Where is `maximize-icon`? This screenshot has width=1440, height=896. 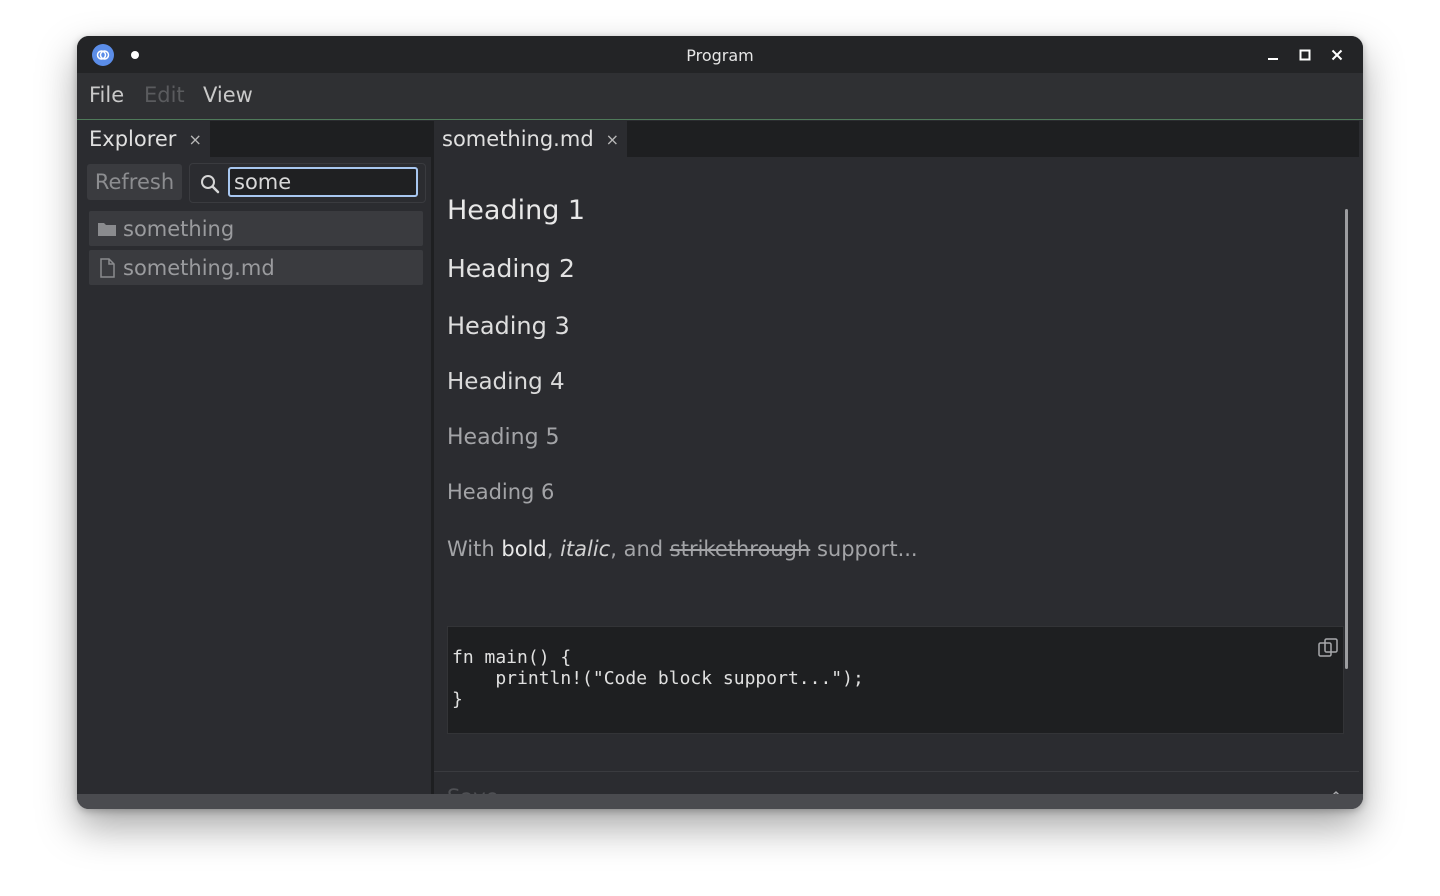 maximize-icon is located at coordinates (1305, 55).